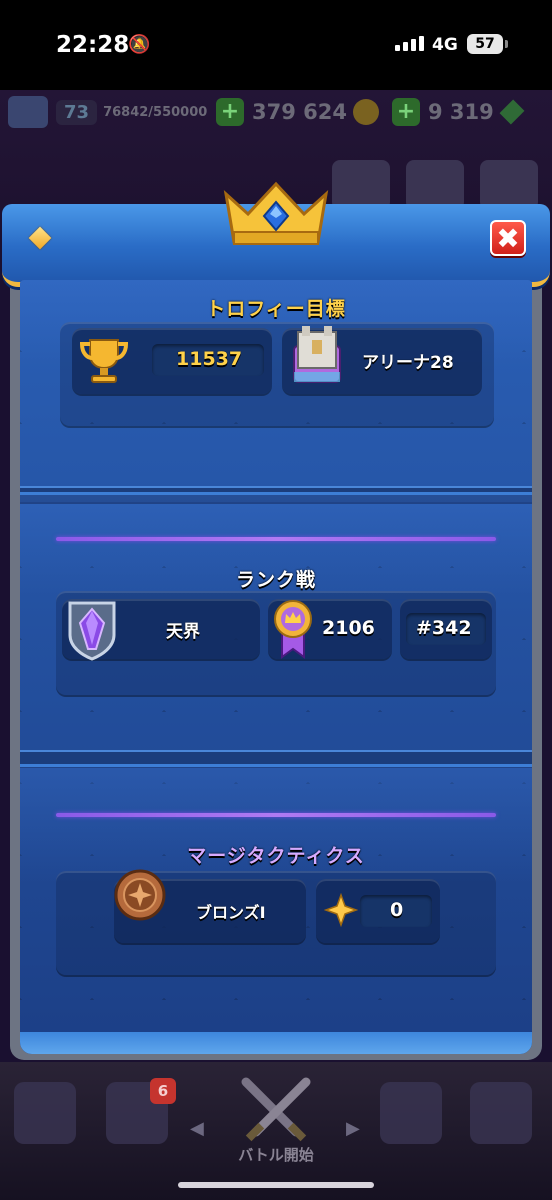  Describe the element at coordinates (276, 539) in the screenshot. I see `ranked-purple-line` at that location.